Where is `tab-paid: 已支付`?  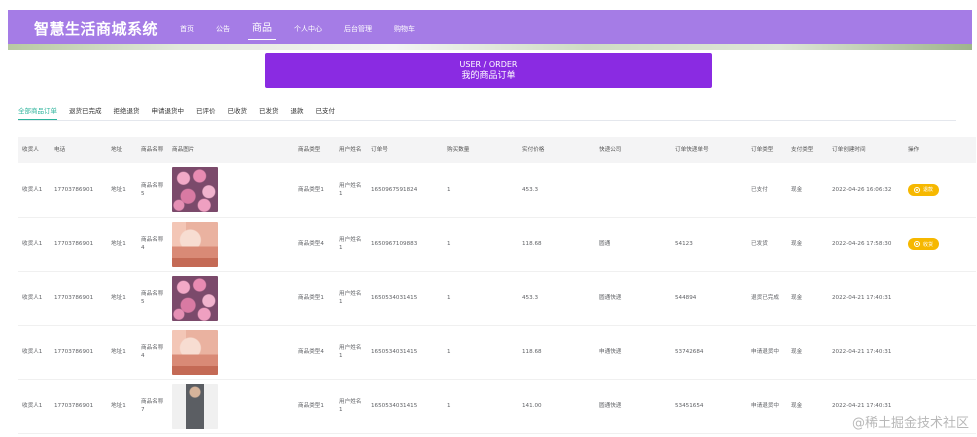 tab-paid: 已支付 is located at coordinates (326, 111).